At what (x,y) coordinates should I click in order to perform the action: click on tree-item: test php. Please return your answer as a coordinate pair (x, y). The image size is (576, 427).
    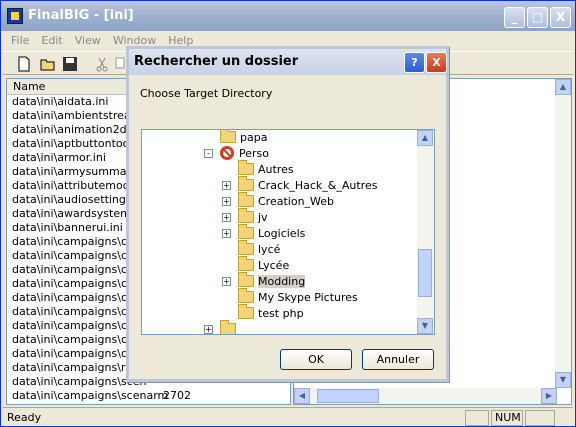
    Looking at the image, I should click on (271, 313).